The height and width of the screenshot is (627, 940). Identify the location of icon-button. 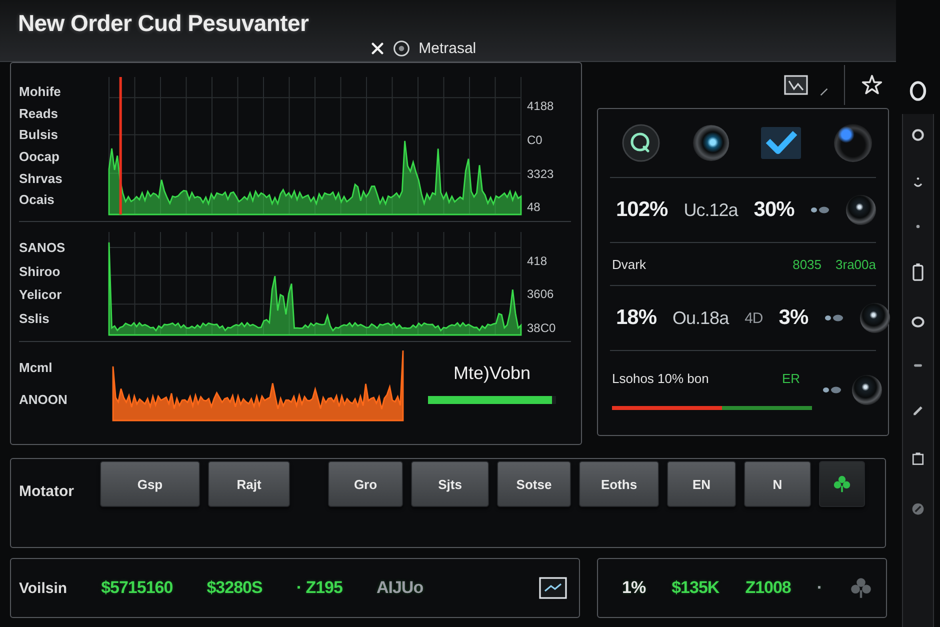
(842, 484).